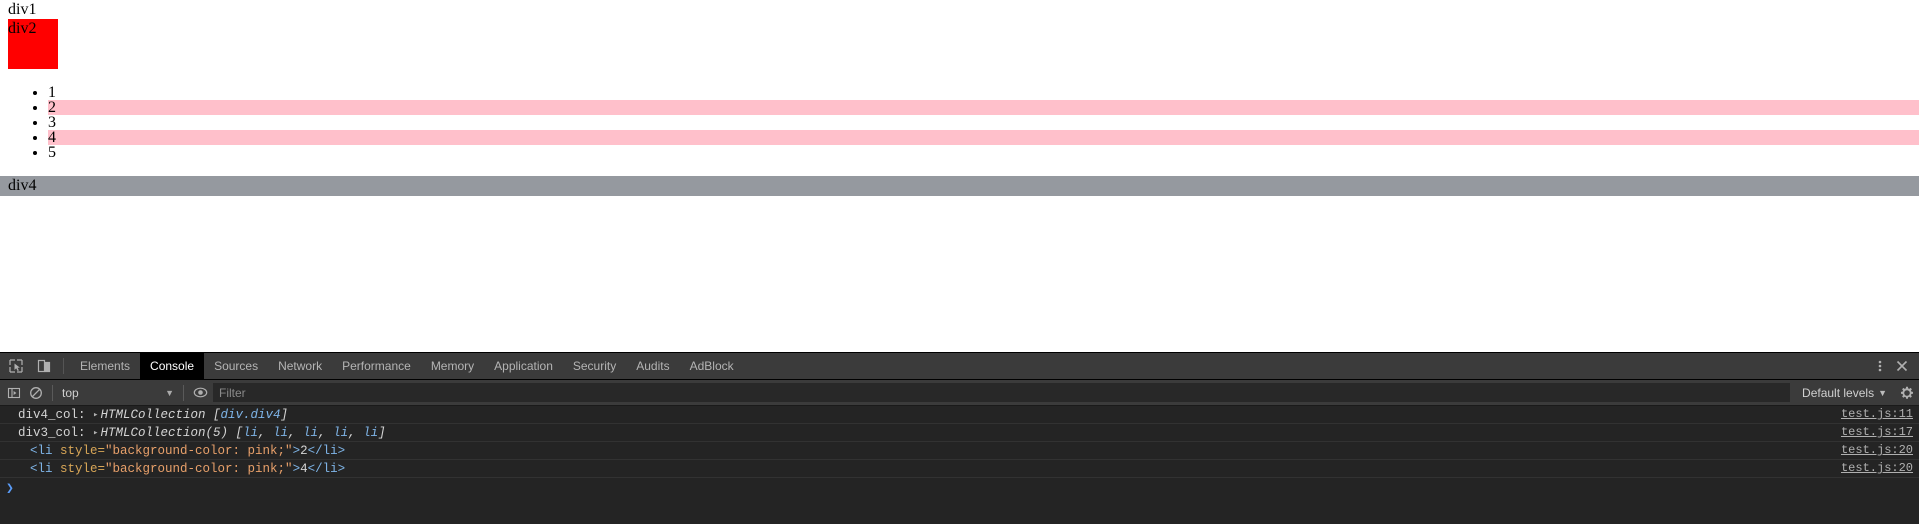 The height and width of the screenshot is (524, 1919). I want to click on tab-security: Security, so click(594, 366).